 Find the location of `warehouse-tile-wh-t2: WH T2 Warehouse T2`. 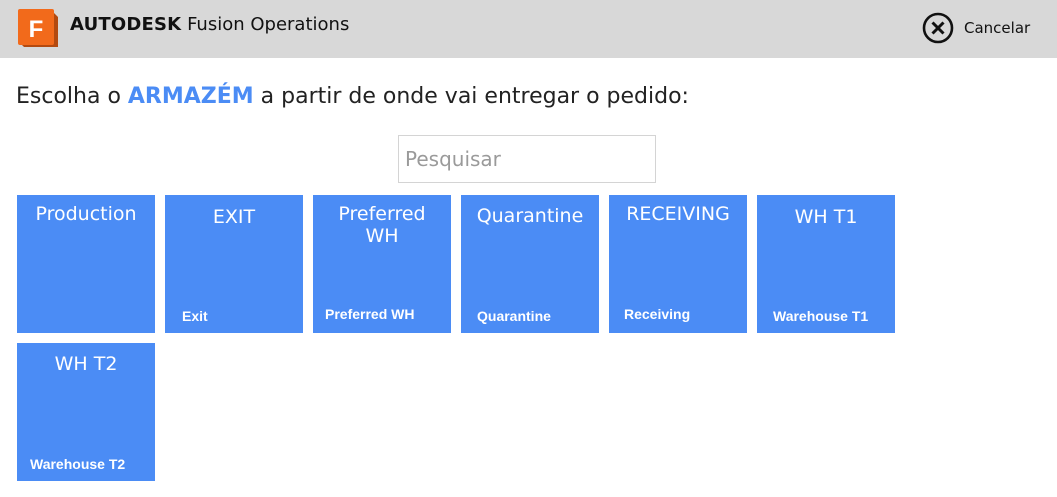

warehouse-tile-wh-t2: WH T2 Warehouse T2 is located at coordinates (86, 412).